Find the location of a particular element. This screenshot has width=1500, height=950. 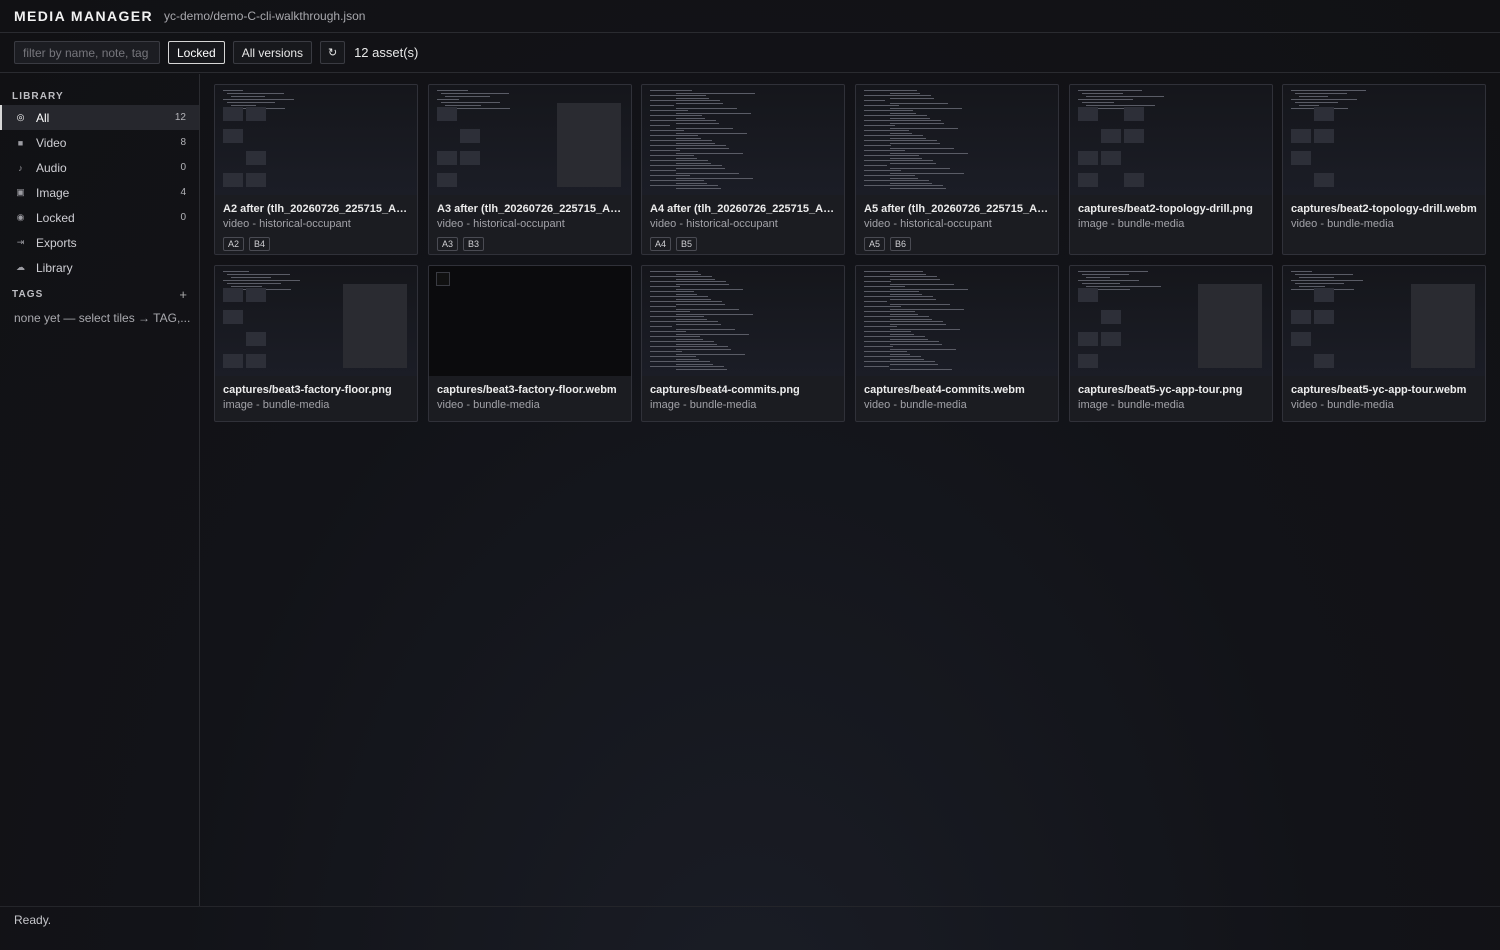

asset-name: captures/beat5-yc-app-tour.webm is located at coordinates (1379, 390).